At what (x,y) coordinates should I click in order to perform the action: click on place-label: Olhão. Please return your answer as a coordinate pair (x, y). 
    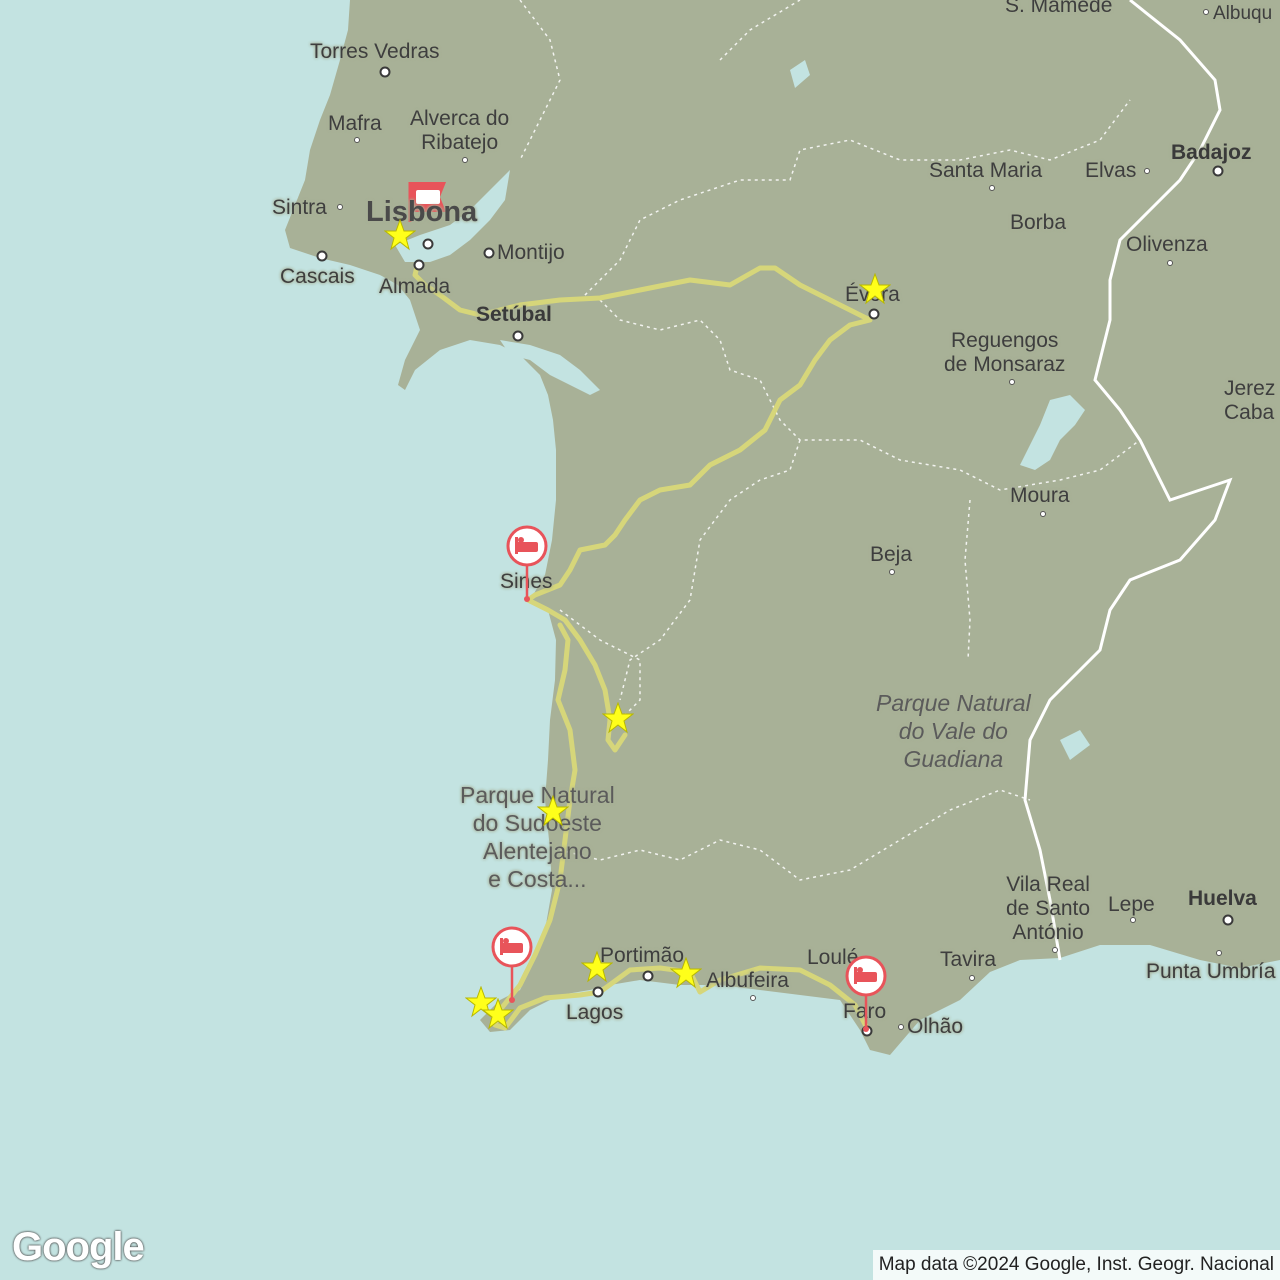
    Looking at the image, I should click on (935, 1026).